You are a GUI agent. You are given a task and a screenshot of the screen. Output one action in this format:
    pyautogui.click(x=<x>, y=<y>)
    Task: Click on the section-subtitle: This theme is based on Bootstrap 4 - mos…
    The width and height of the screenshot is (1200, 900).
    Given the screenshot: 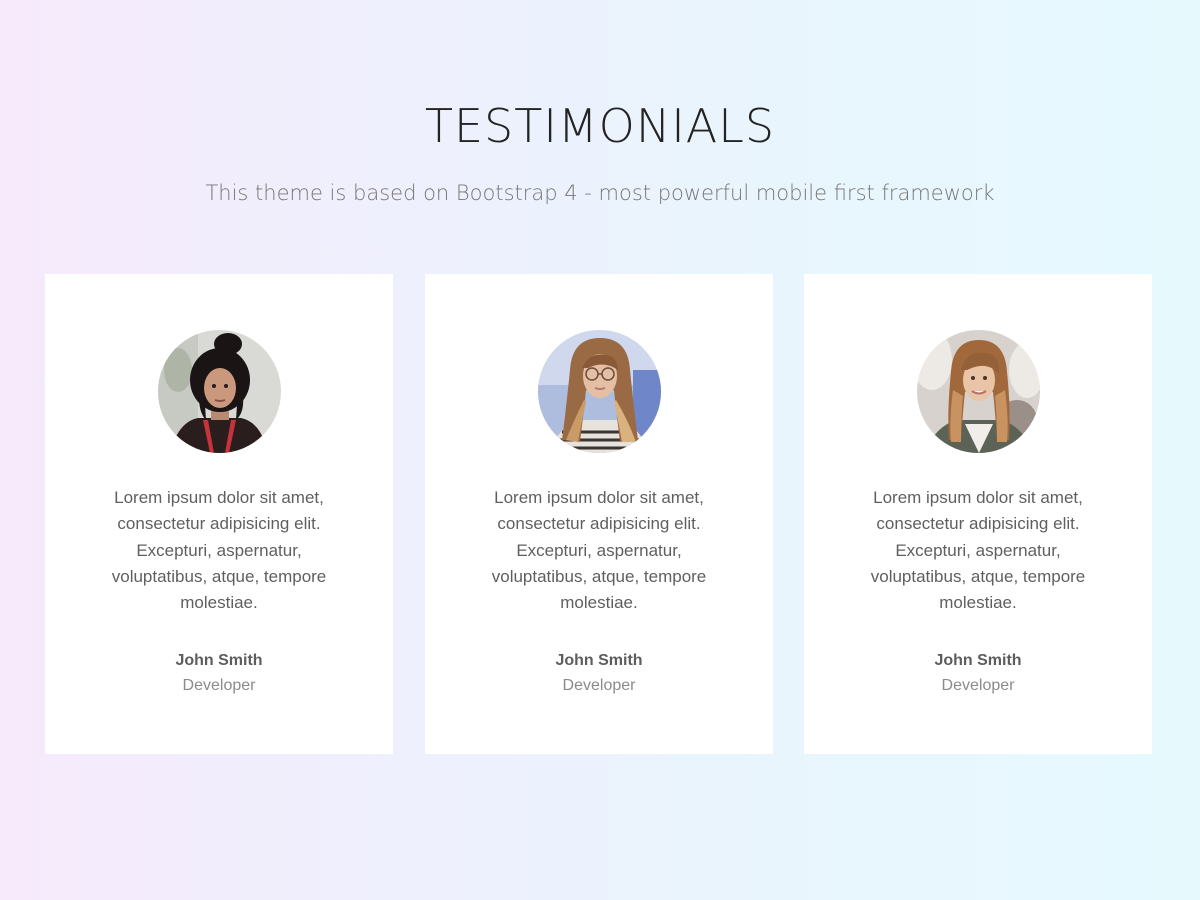 What is the action you would take?
    pyautogui.click(x=600, y=193)
    